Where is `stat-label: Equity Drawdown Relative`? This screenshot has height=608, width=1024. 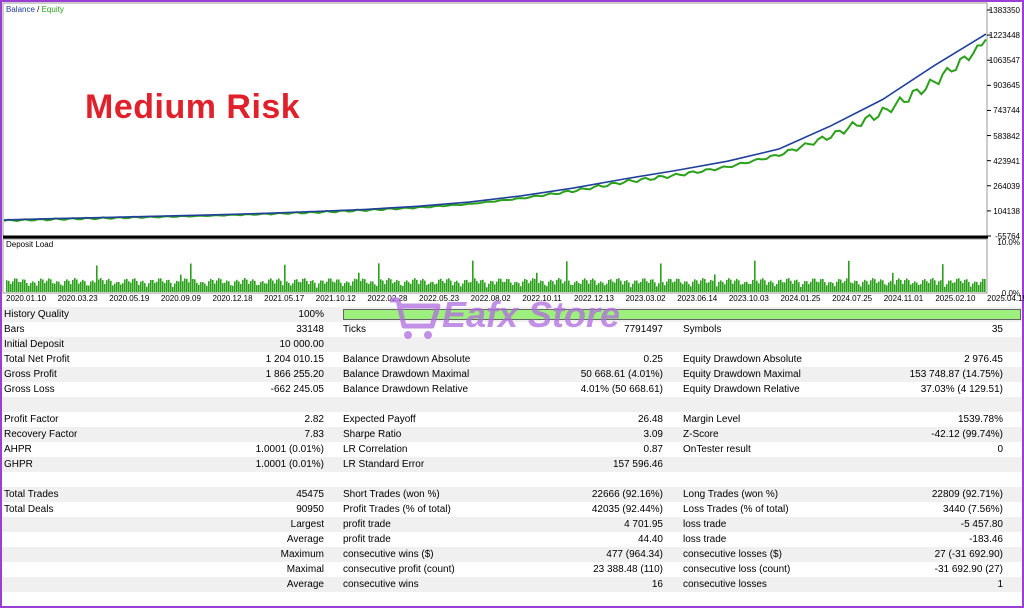
stat-label: Equity Drawdown Relative is located at coordinates (741, 389).